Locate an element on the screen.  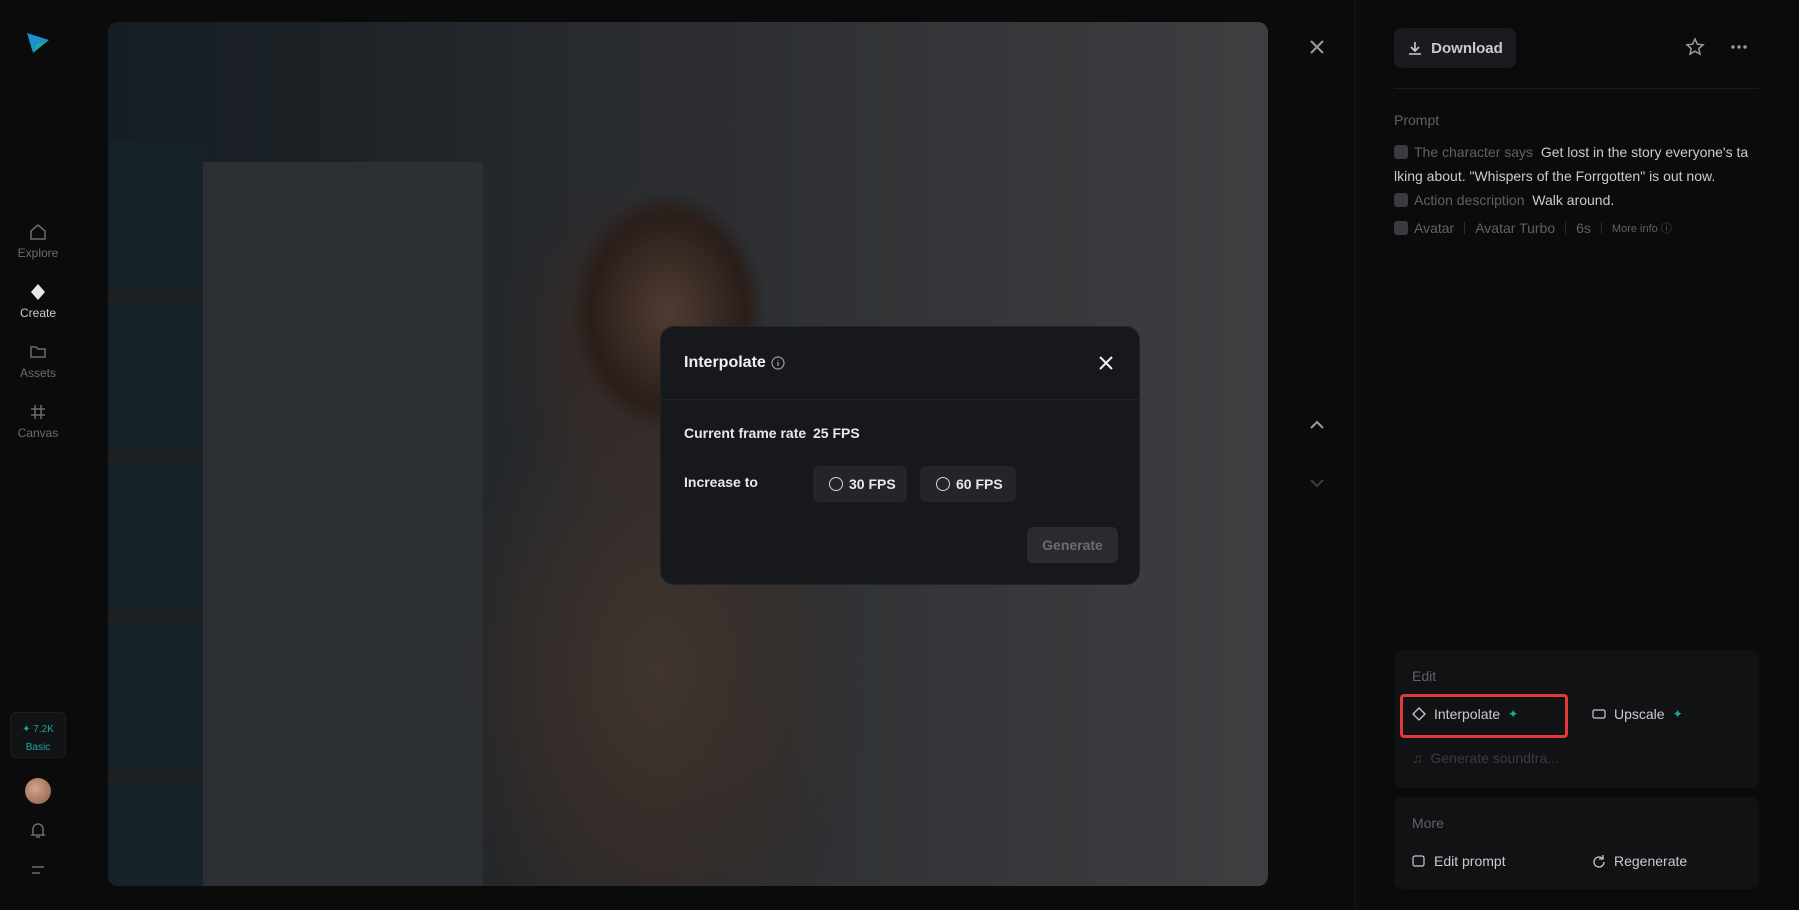
chevron-up-icon is located at coordinates (1317, 425).